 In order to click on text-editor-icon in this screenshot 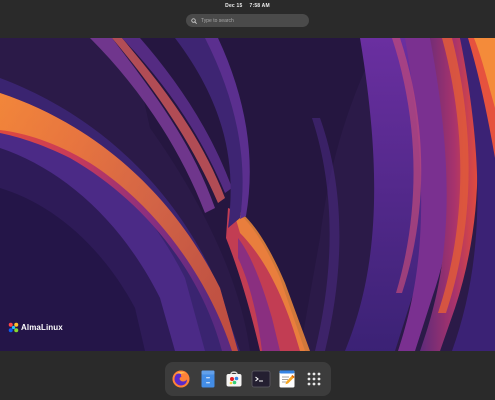, I will do `click(287, 379)`.